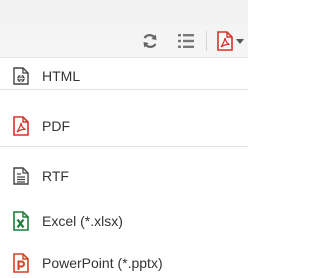 The image size is (320, 278). I want to click on refresh-button, so click(150, 41).